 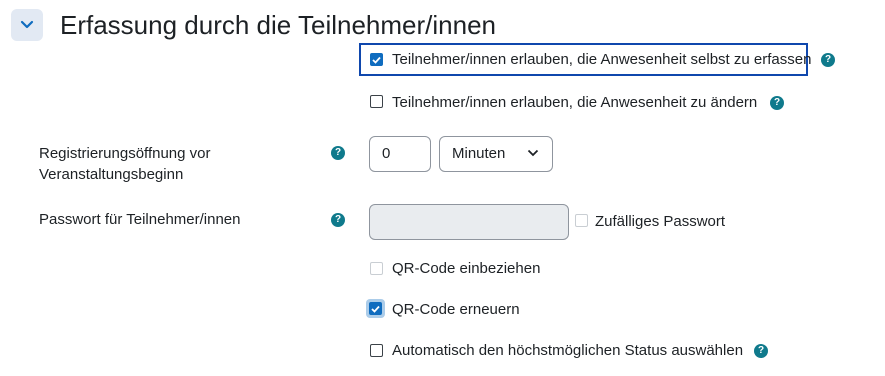 I want to click on collapse-section-button, so click(x=27, y=25).